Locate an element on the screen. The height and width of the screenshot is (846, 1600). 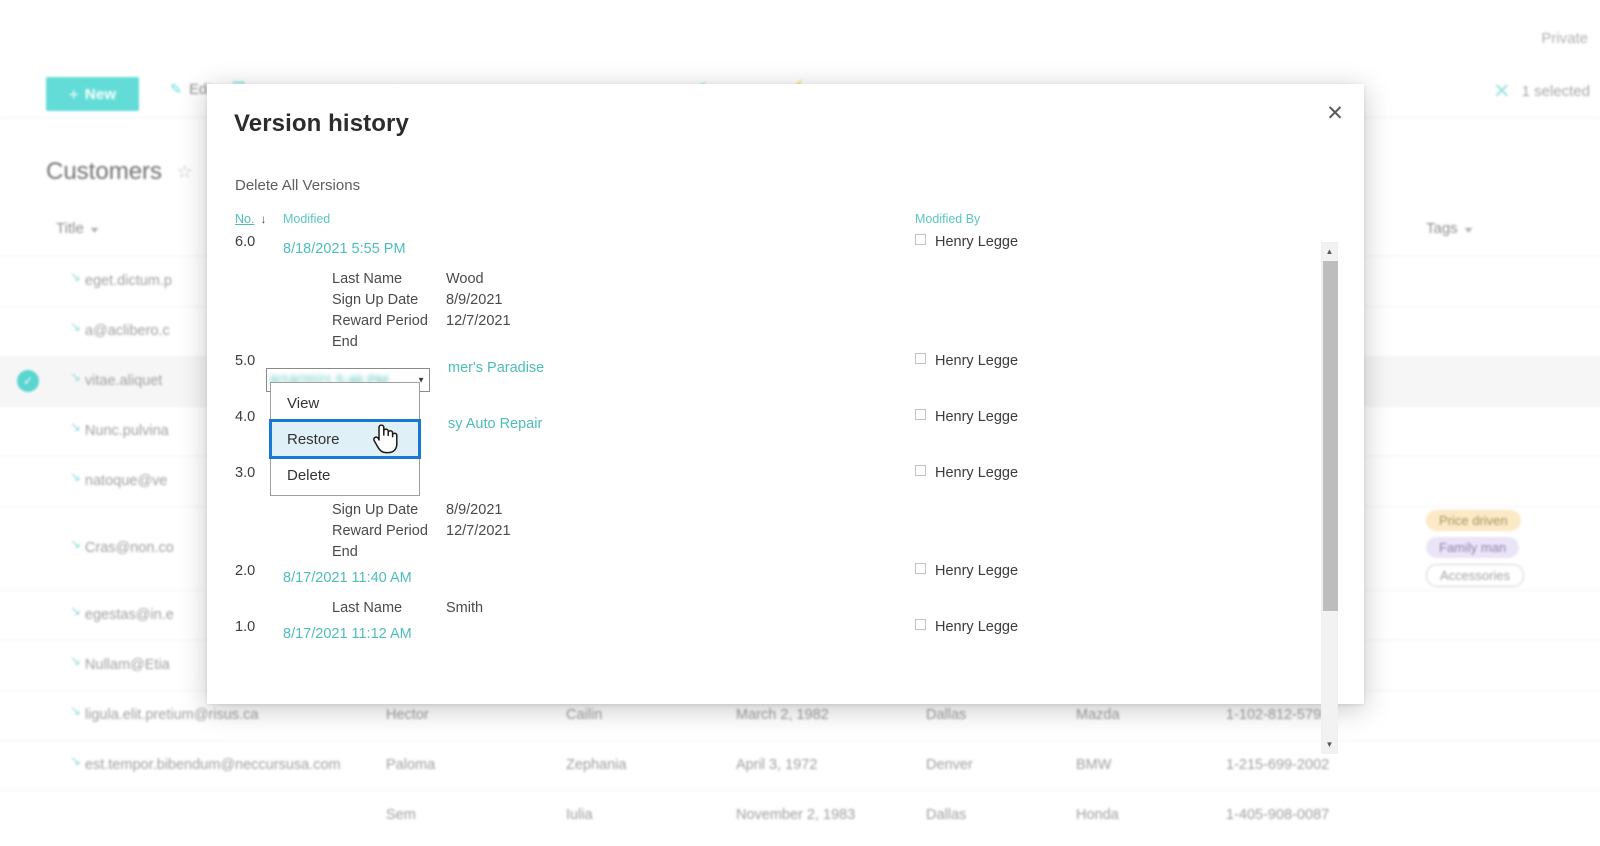
cell-car: Honda is located at coordinates (1151, 814).